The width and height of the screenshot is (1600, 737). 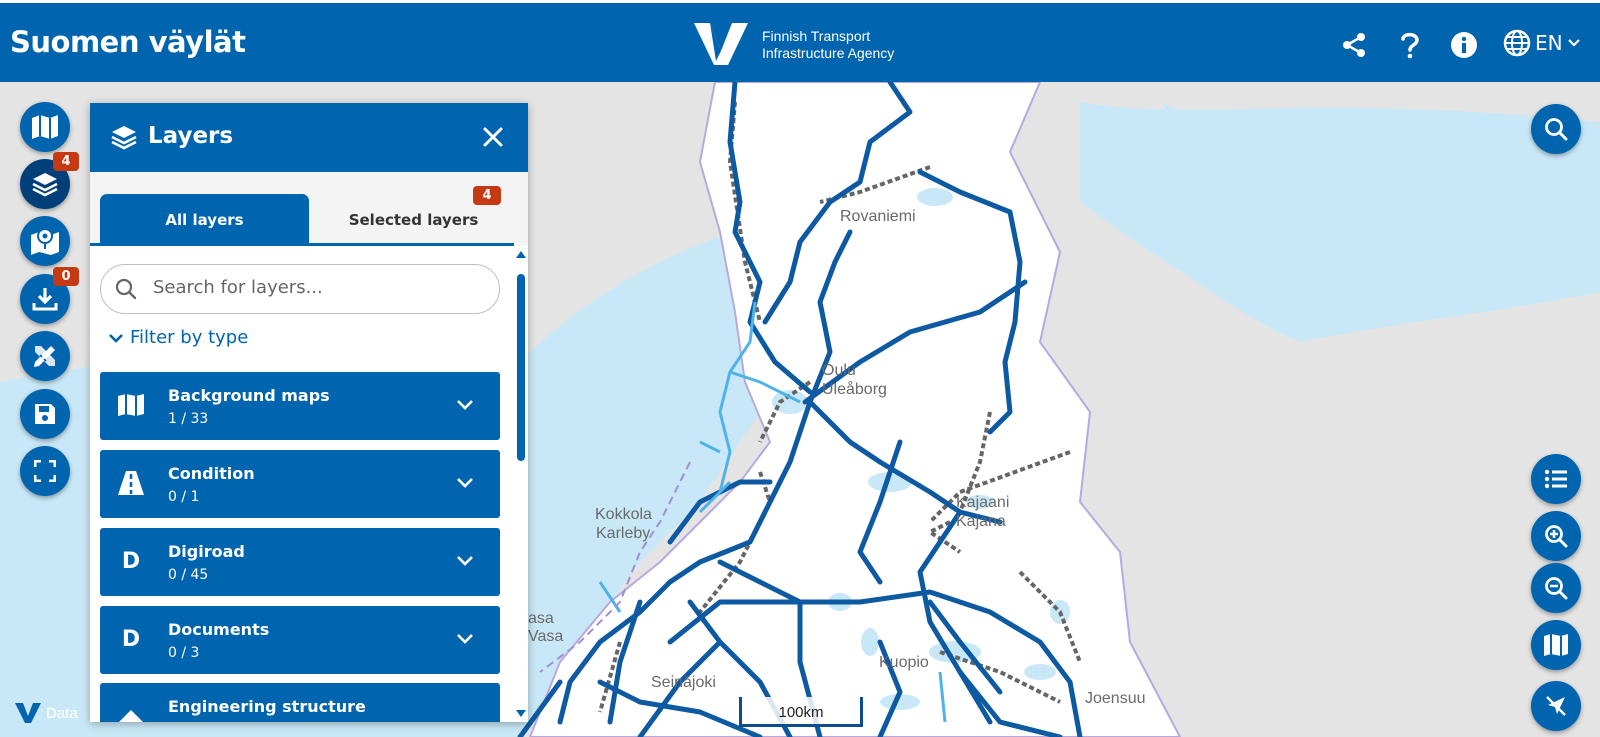 I want to click on language-selector: EN, so click(x=1542, y=43).